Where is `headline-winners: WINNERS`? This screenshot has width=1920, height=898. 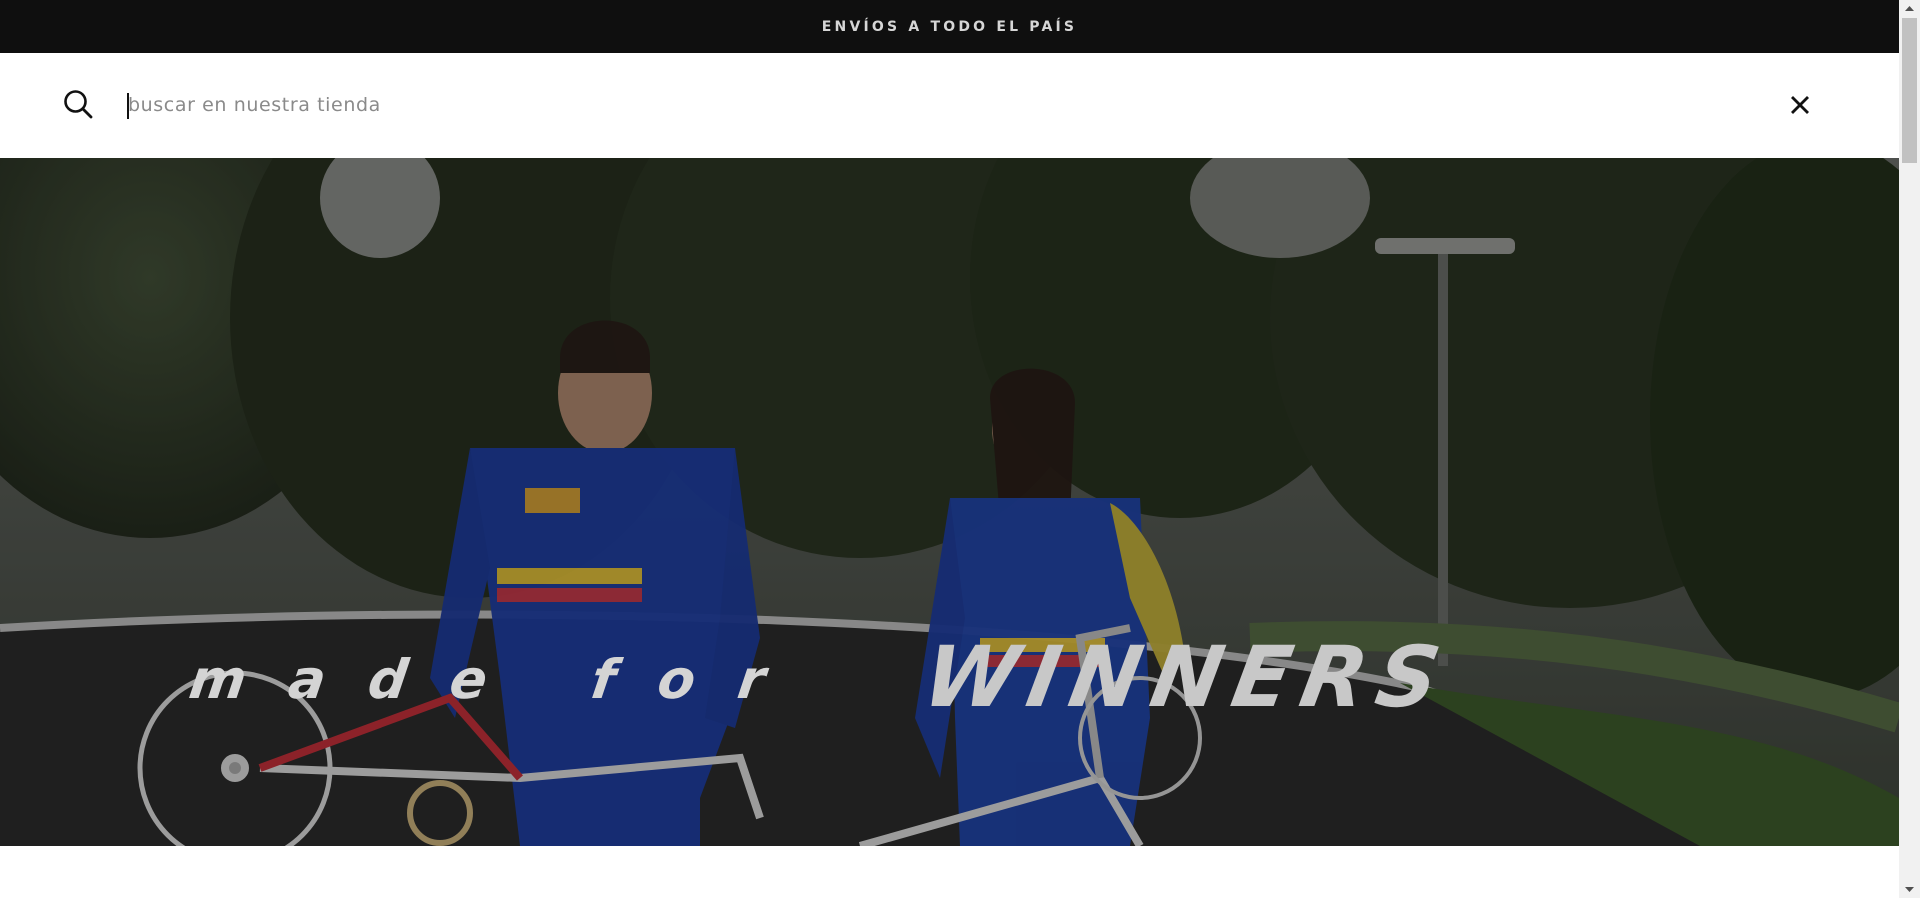 headline-winners: WINNERS is located at coordinates (1187, 677).